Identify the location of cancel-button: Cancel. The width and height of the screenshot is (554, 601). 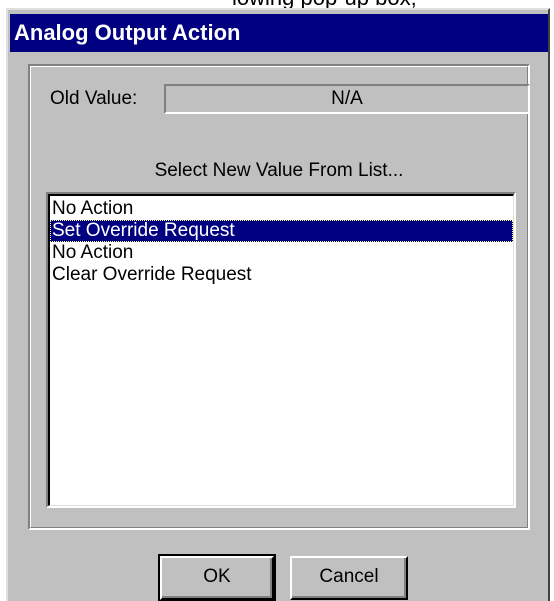
(349, 578).